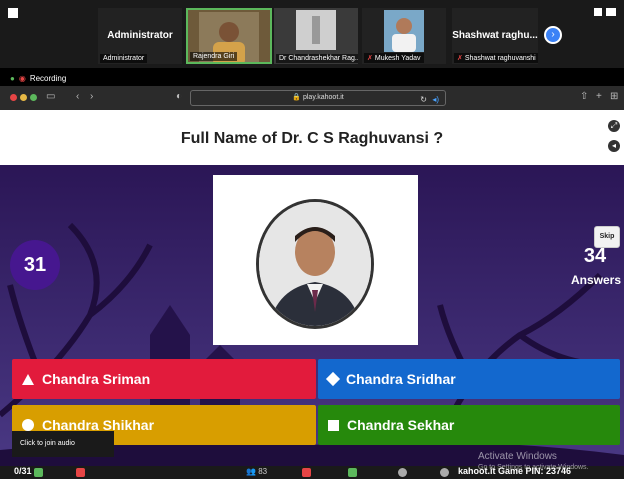 The height and width of the screenshot is (479, 624). Describe the element at coordinates (352, 472) in the screenshot. I see `share-screen-icon` at that location.